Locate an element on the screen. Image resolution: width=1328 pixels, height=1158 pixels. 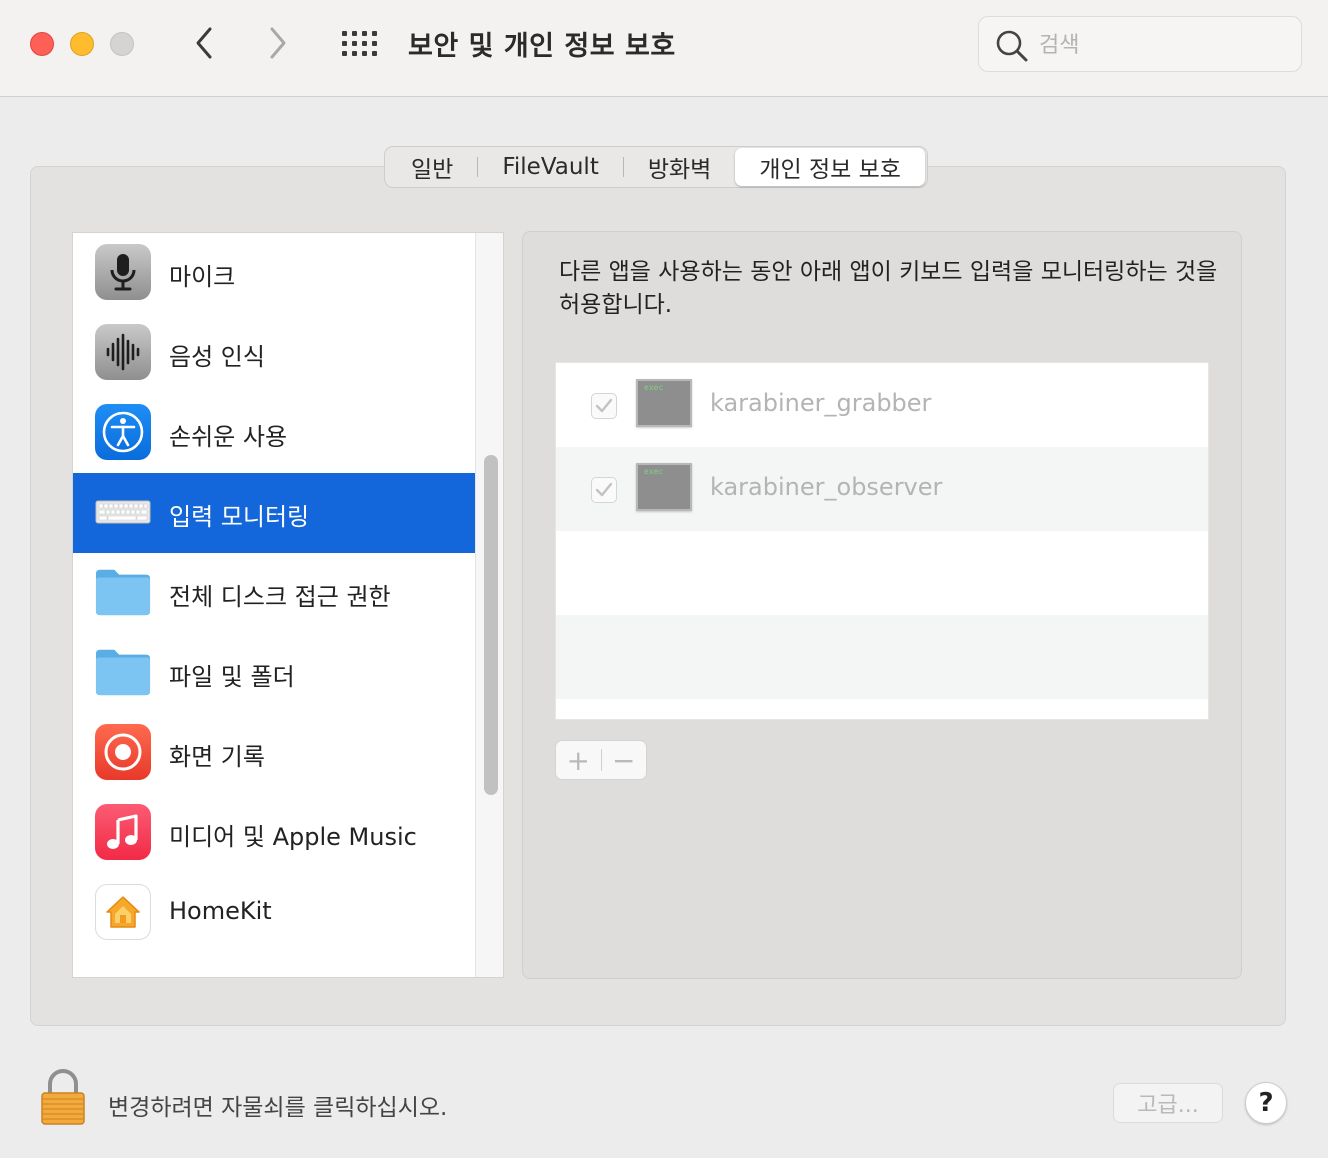
sidebar-item-accessibility: 손쉬운 사용 is located at coordinates (274, 433).